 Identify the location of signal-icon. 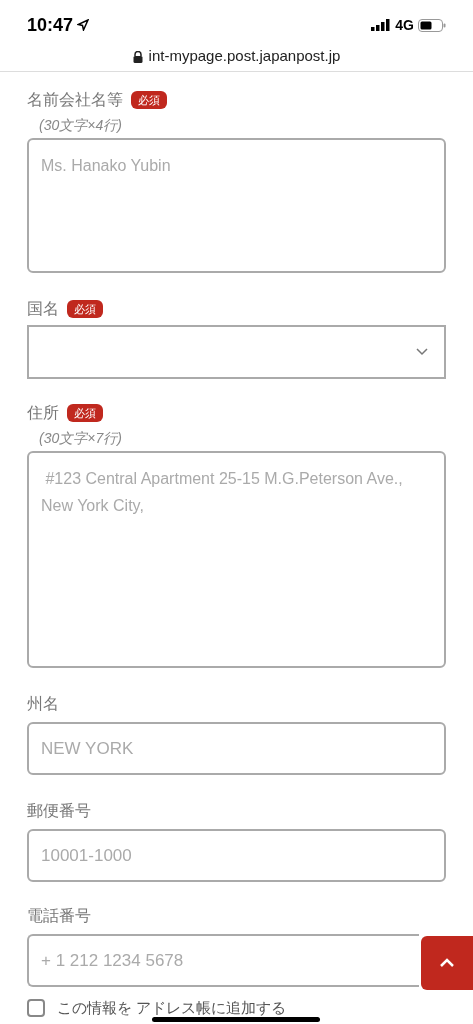
(381, 25).